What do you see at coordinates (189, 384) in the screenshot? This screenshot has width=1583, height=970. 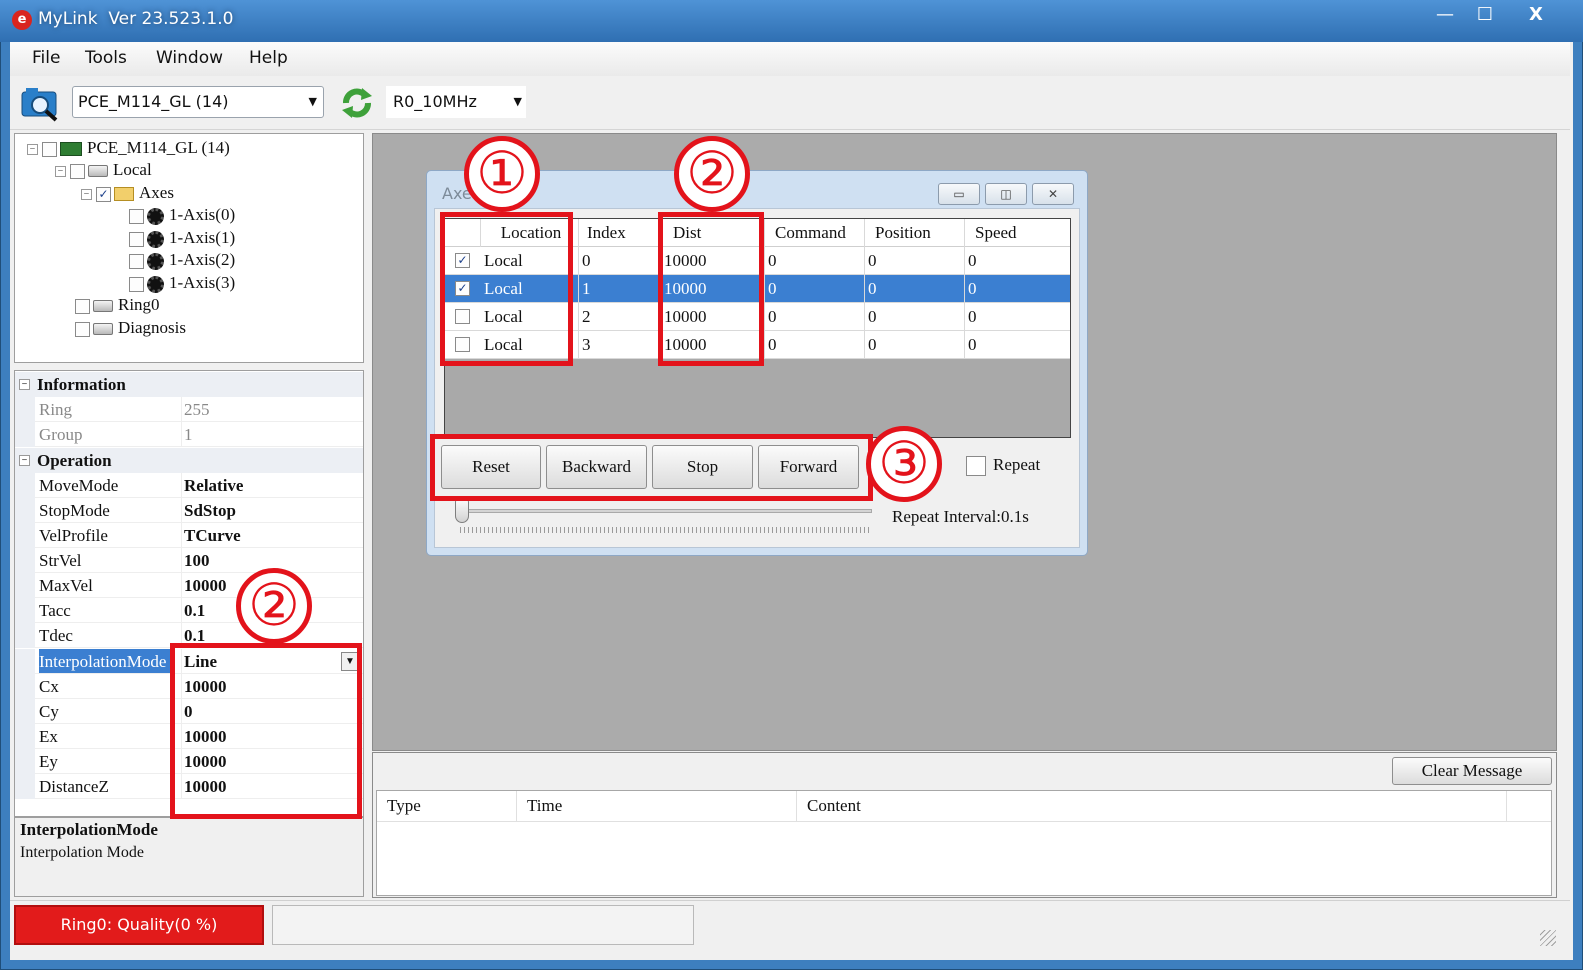 I see `category-information: − Information` at bounding box center [189, 384].